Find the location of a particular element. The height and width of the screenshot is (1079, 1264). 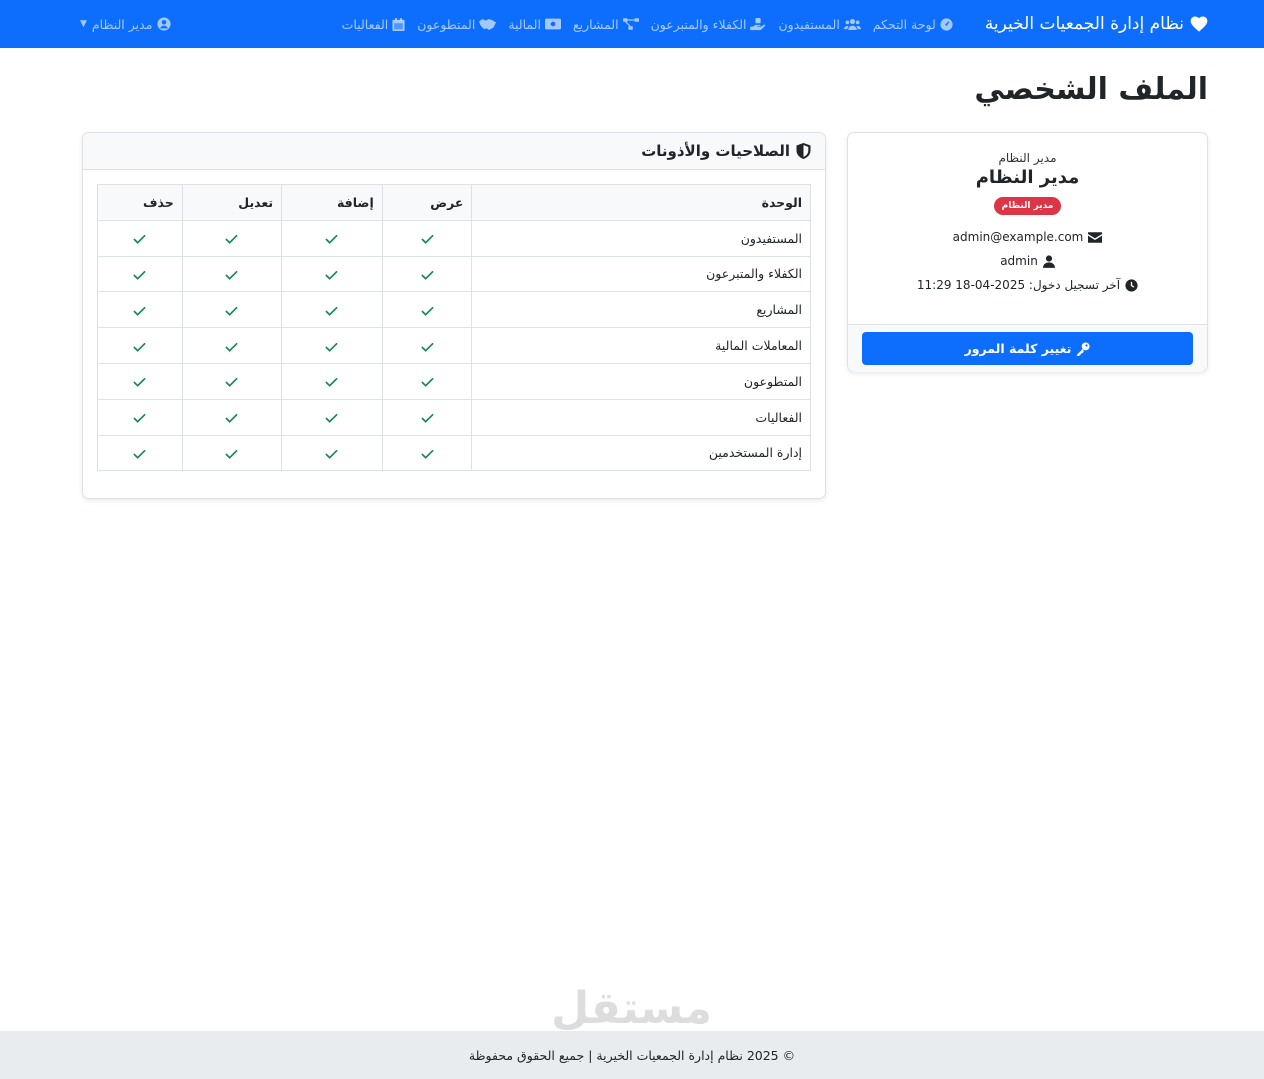

nav-item-events: الفعاليات is located at coordinates (374, 24).